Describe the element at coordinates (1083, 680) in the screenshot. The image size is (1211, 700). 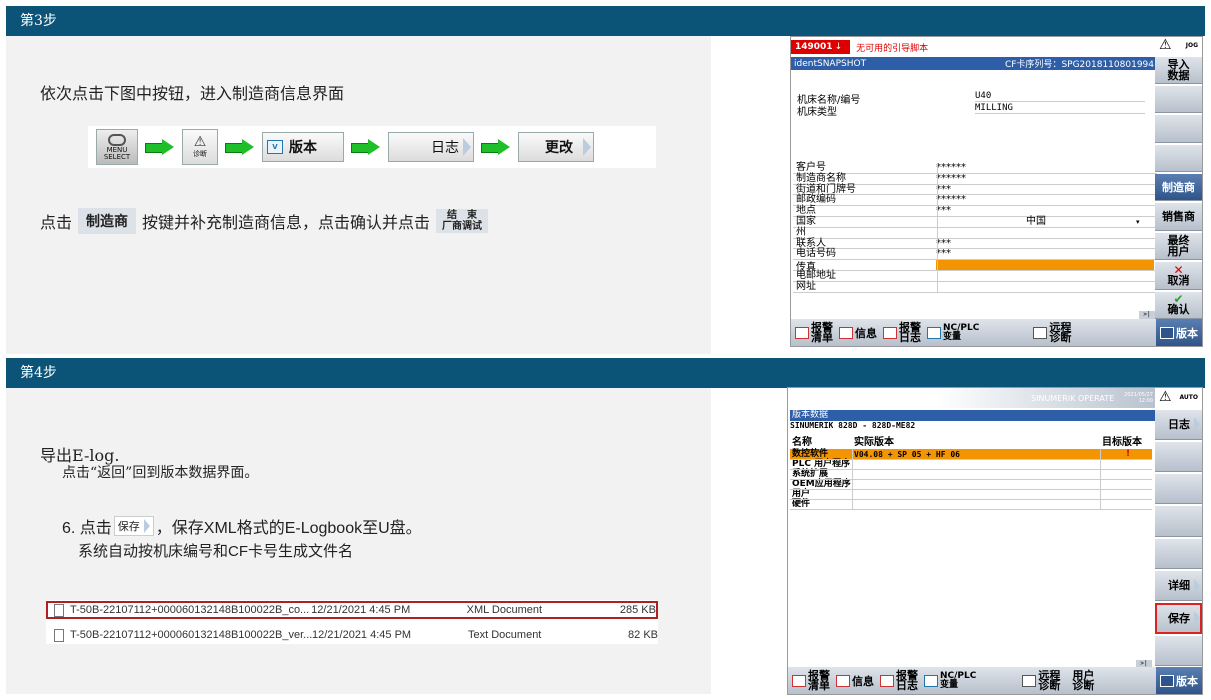
I see `user-diagnosis-softkey: 用户 诊断` at that location.